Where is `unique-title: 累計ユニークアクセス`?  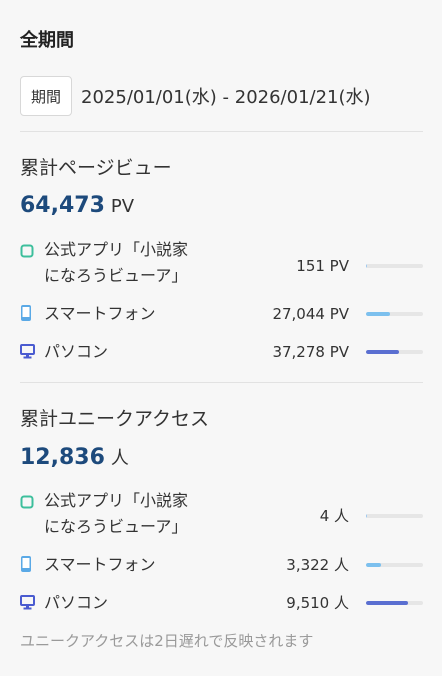
unique-title: 累計ユニークアクセス is located at coordinates (115, 419).